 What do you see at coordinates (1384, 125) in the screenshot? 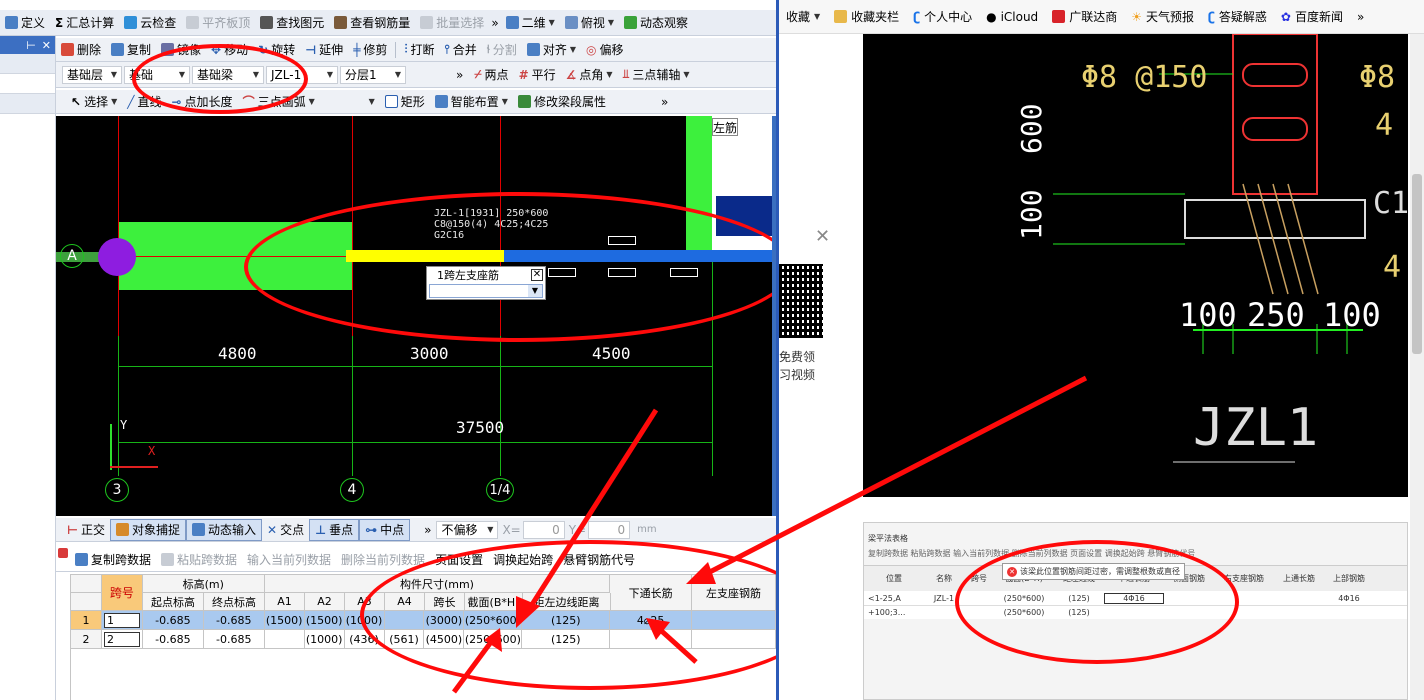
I see `rebar-count: 4` at bounding box center [1384, 125].